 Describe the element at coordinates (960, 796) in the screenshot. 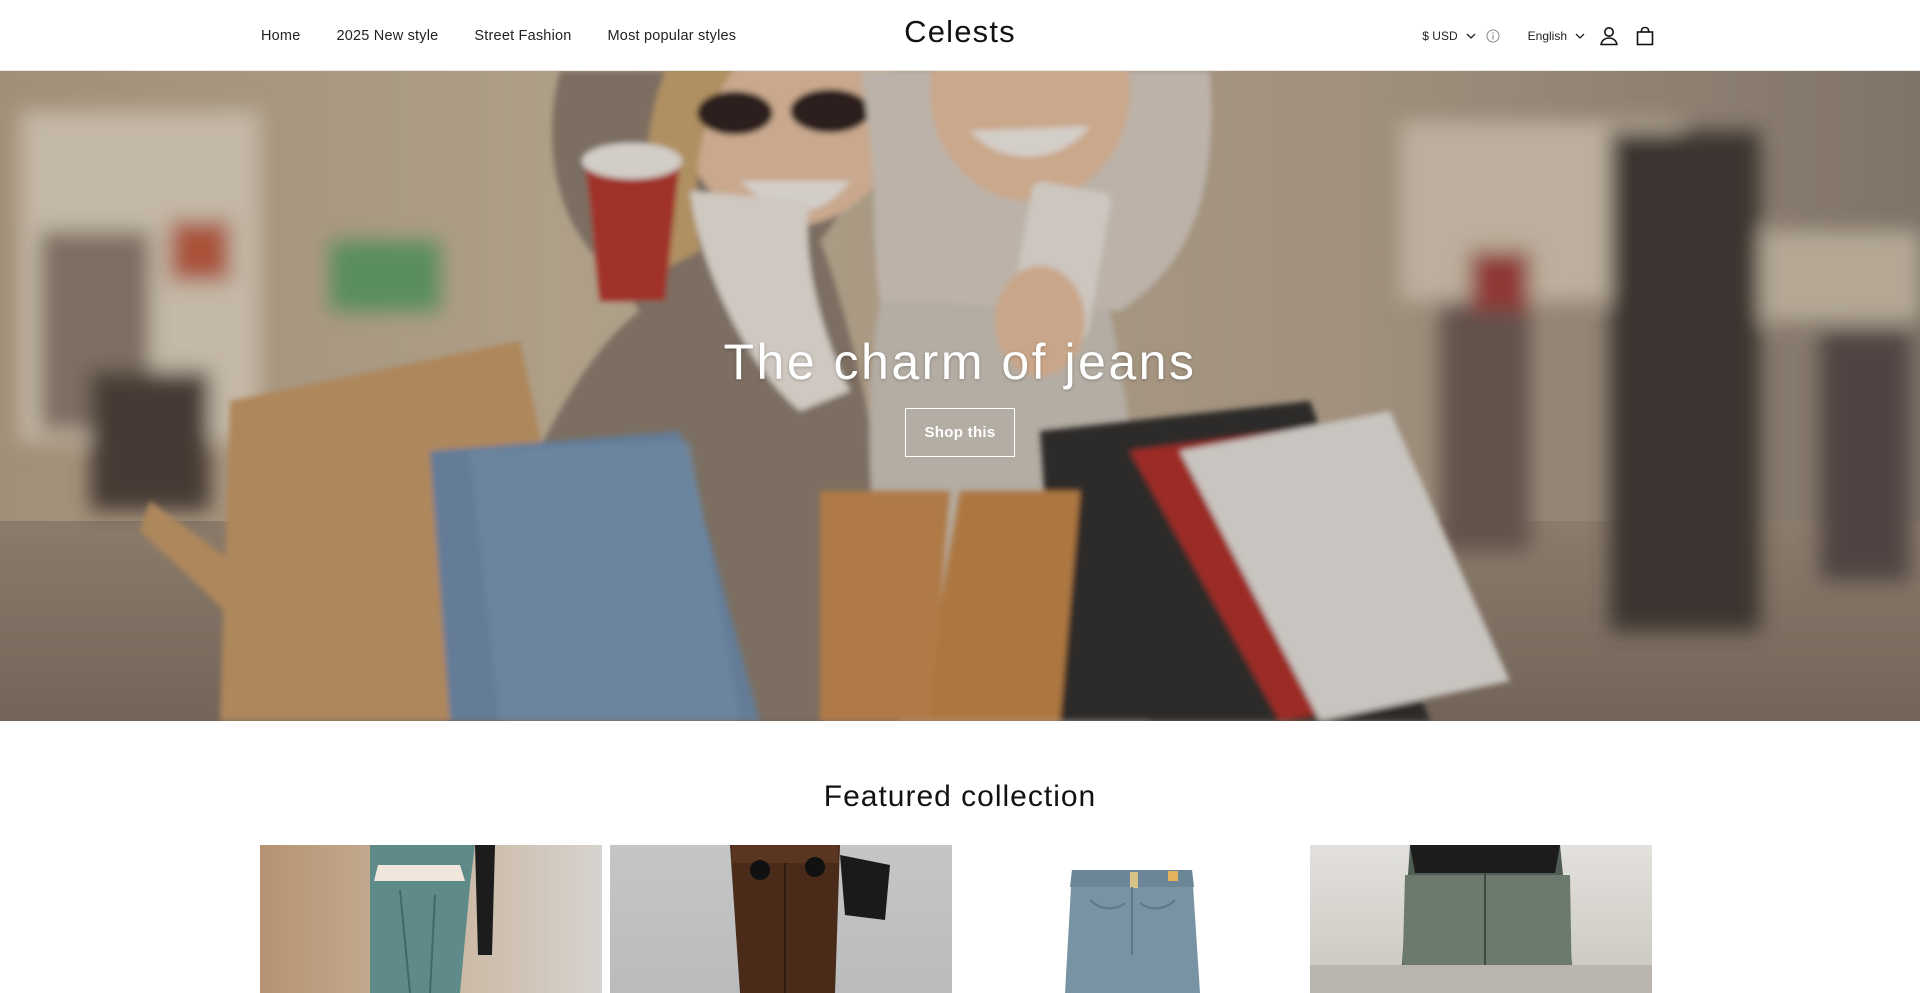

I see `featured-collection-title: Featured collection` at that location.